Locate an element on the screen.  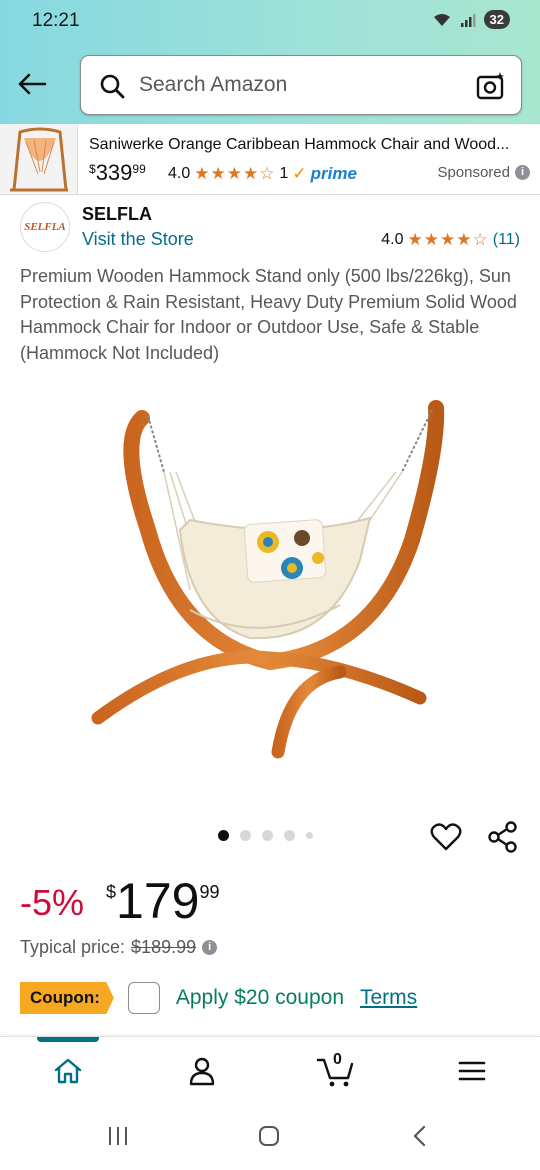
apply-coupon-label: Apply $20 coupon is located at coordinates (260, 998).